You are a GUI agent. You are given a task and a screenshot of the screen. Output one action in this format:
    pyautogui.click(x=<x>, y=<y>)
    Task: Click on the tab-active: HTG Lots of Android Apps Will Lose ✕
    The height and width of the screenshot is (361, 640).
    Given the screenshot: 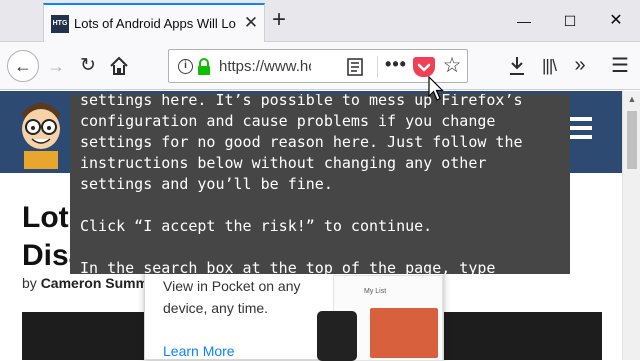 What is the action you would take?
    pyautogui.click(x=154, y=22)
    